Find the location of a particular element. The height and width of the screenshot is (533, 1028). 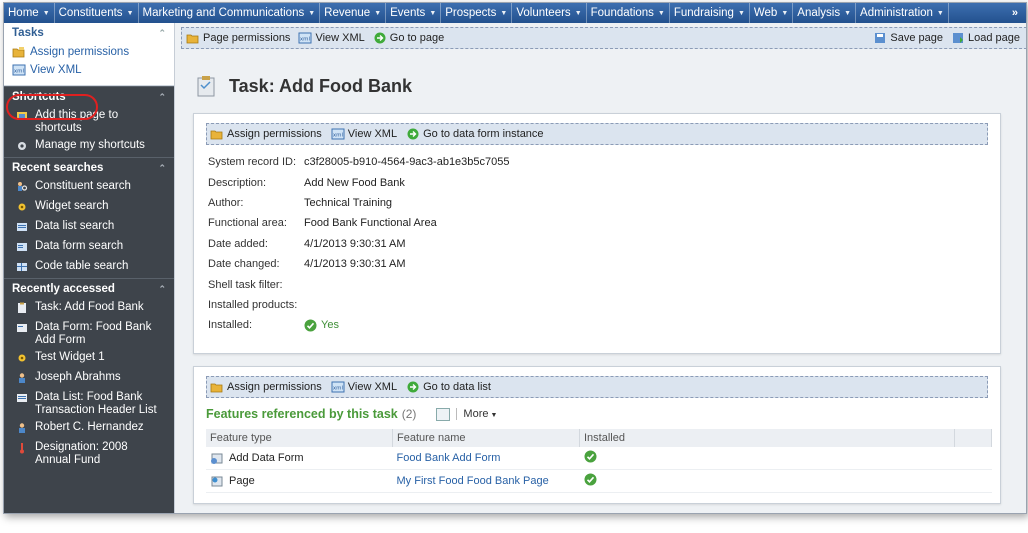

table-row: Page My First Food Food Bank Page is located at coordinates (599, 481).